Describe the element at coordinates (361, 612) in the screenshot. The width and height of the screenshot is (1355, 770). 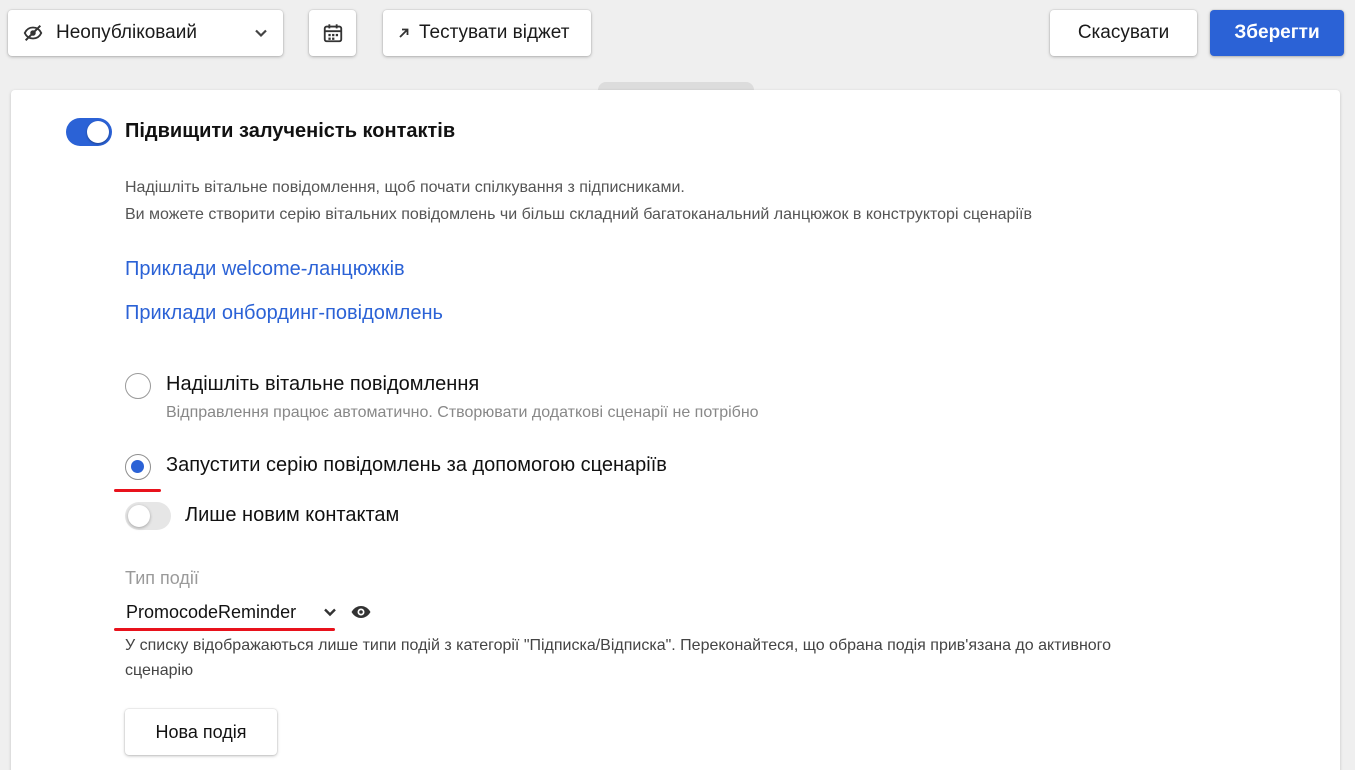
I see `preview-eye-icon` at that location.